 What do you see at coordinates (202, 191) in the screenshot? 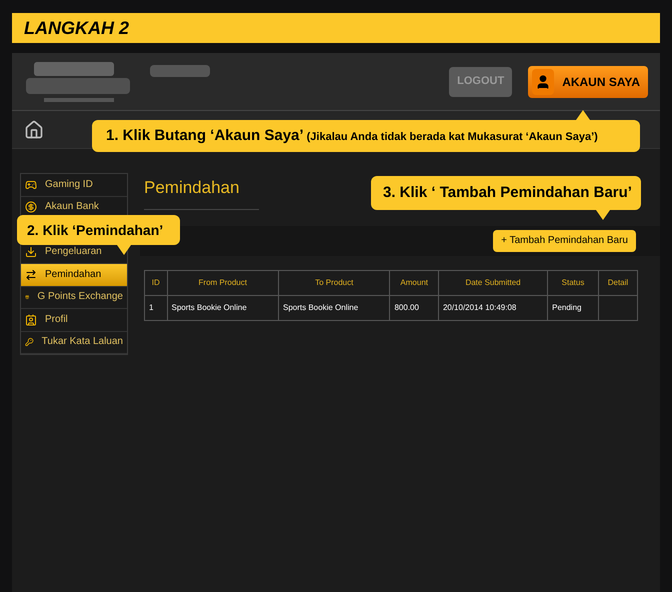
I see `page-title: Pemindahan` at bounding box center [202, 191].